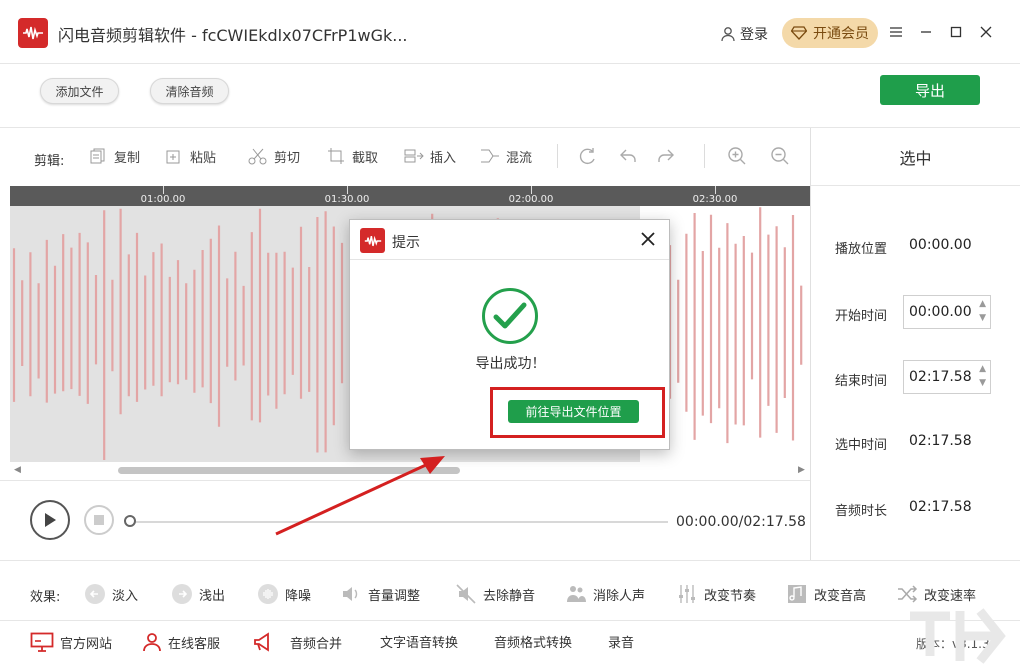 This screenshot has height=670, width=1020. Describe the element at coordinates (42, 642) in the screenshot. I see `monitor-icon` at that location.